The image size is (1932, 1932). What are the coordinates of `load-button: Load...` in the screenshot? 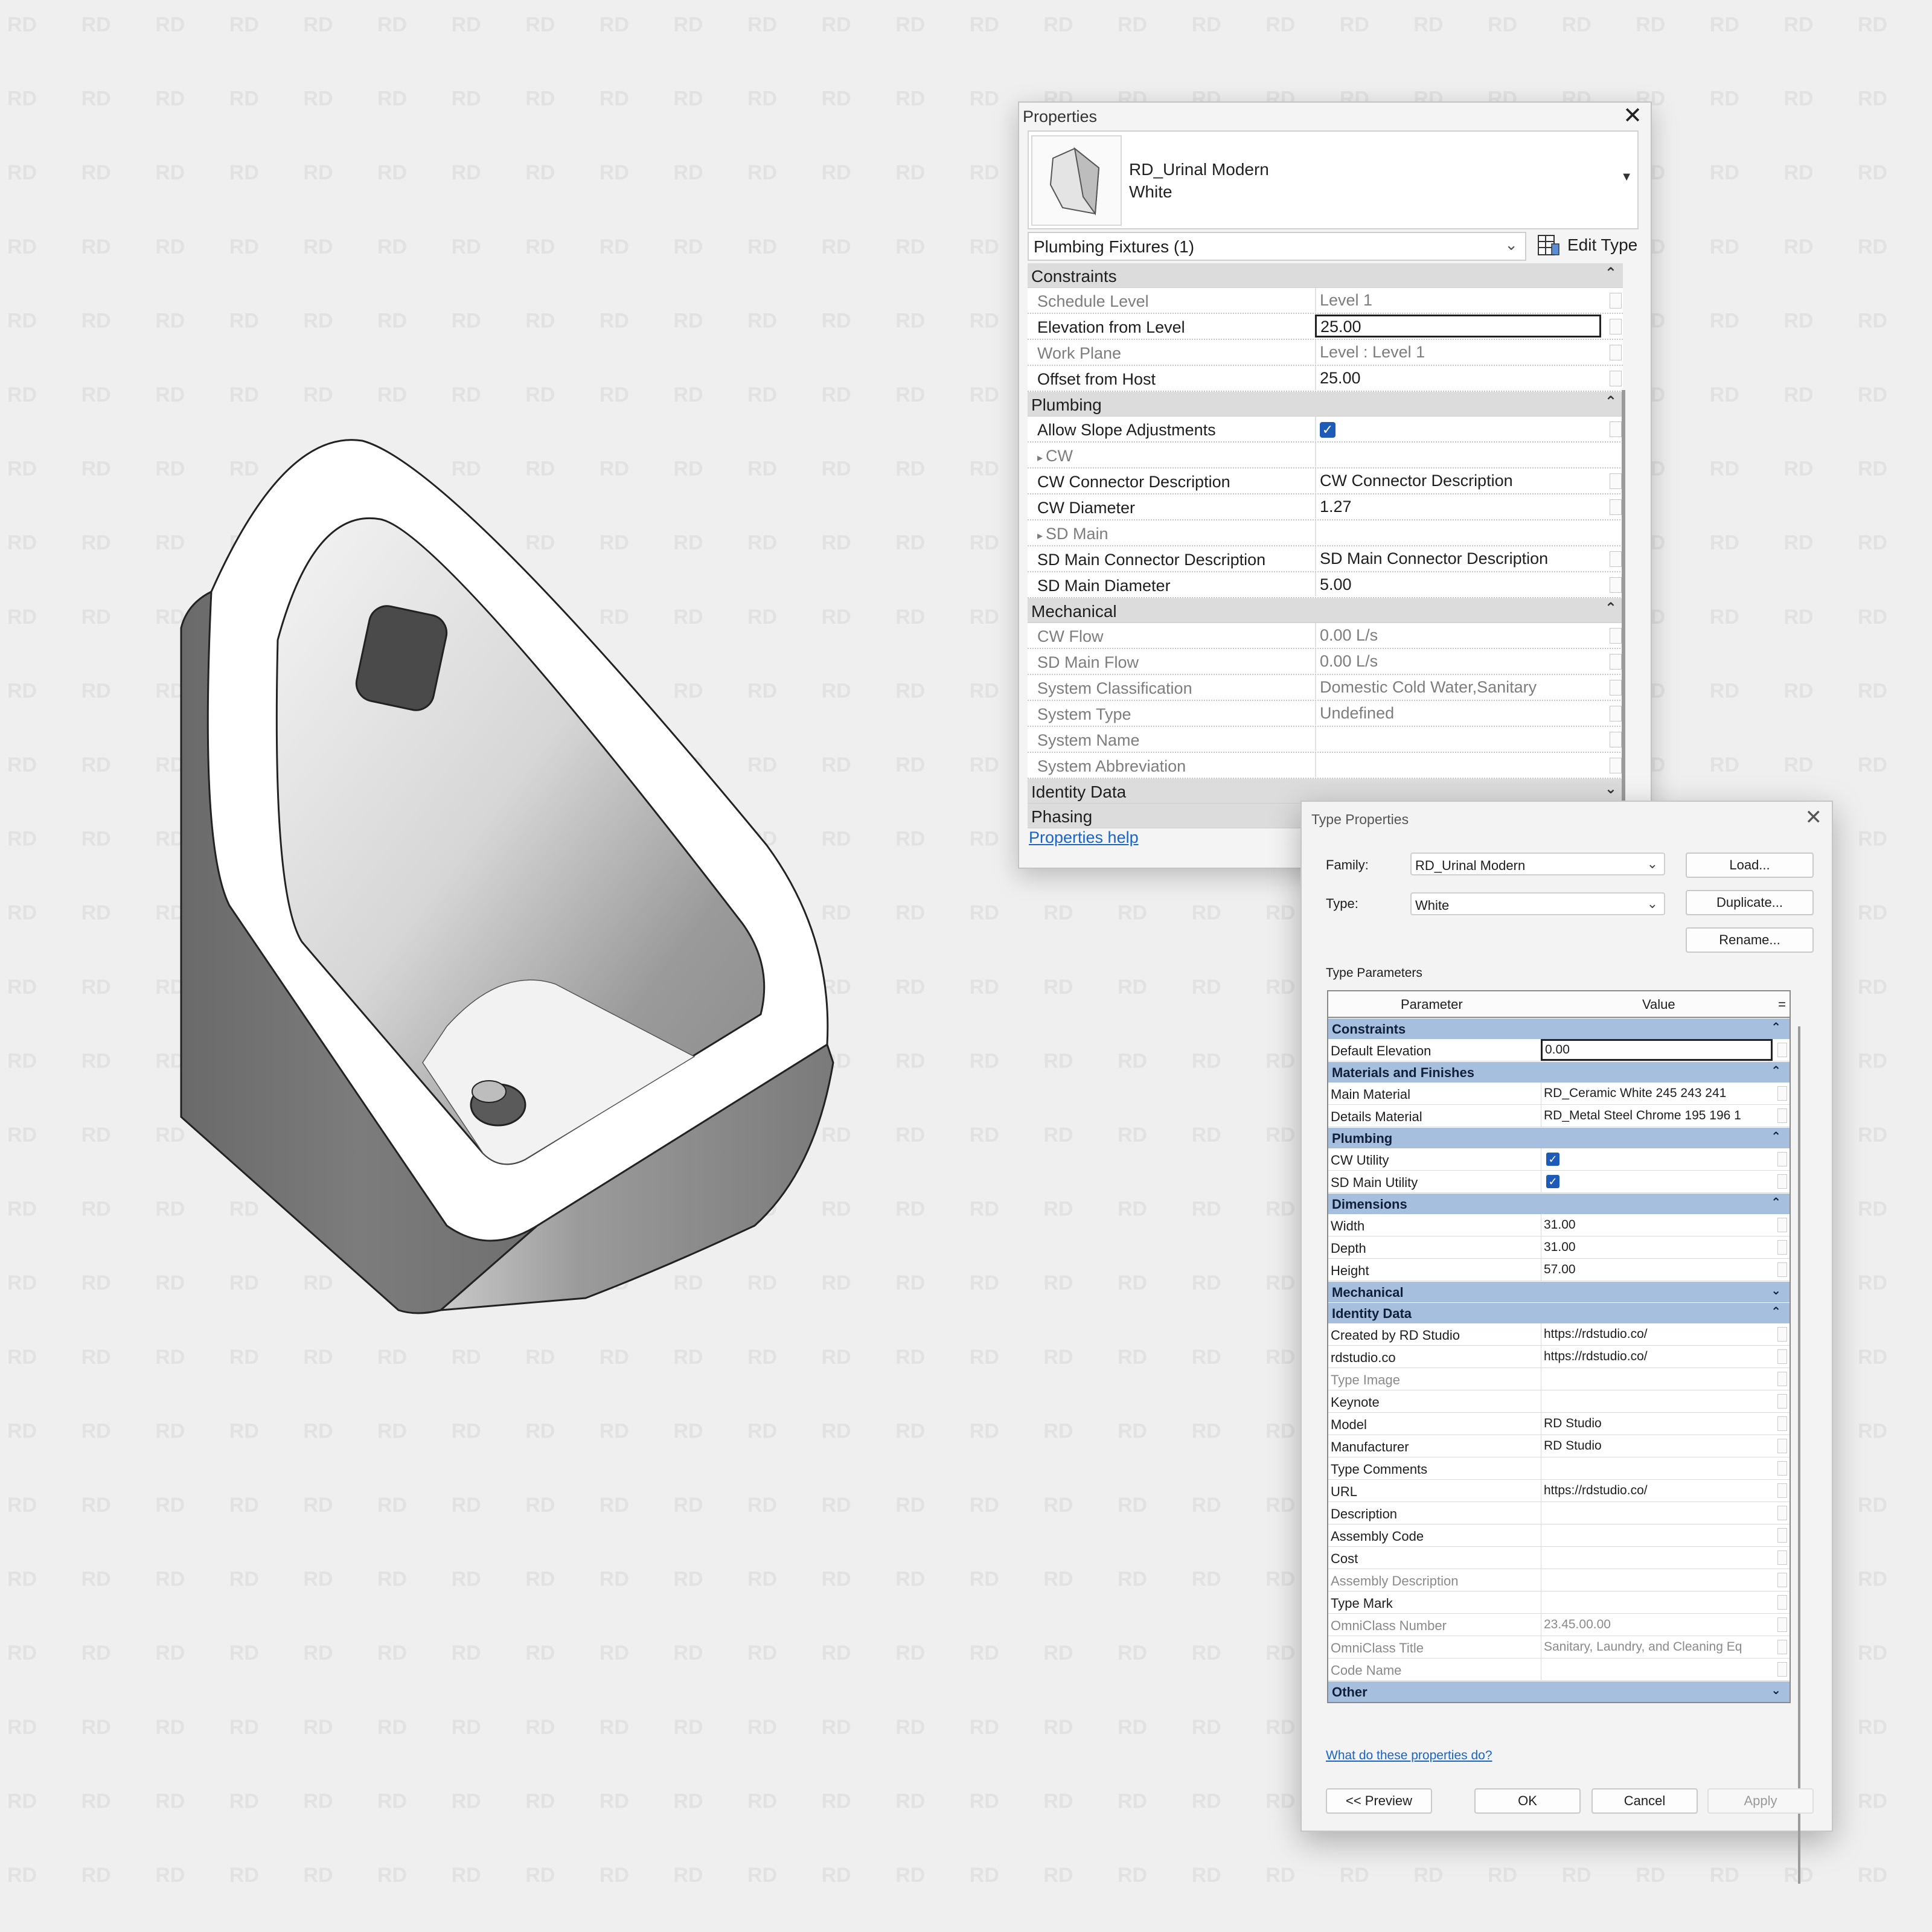 It's located at (1750, 865).